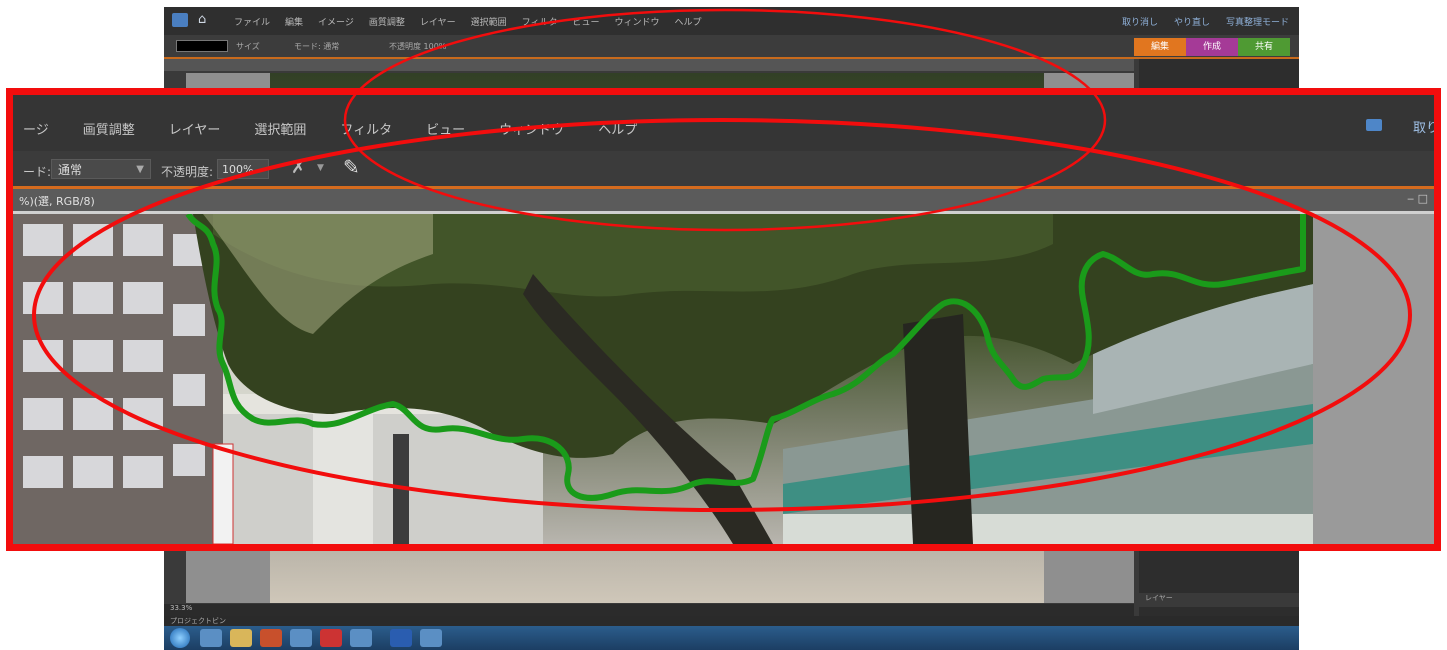  Describe the element at coordinates (271, 638) in the screenshot. I see `media-taskbar-icon` at that location.